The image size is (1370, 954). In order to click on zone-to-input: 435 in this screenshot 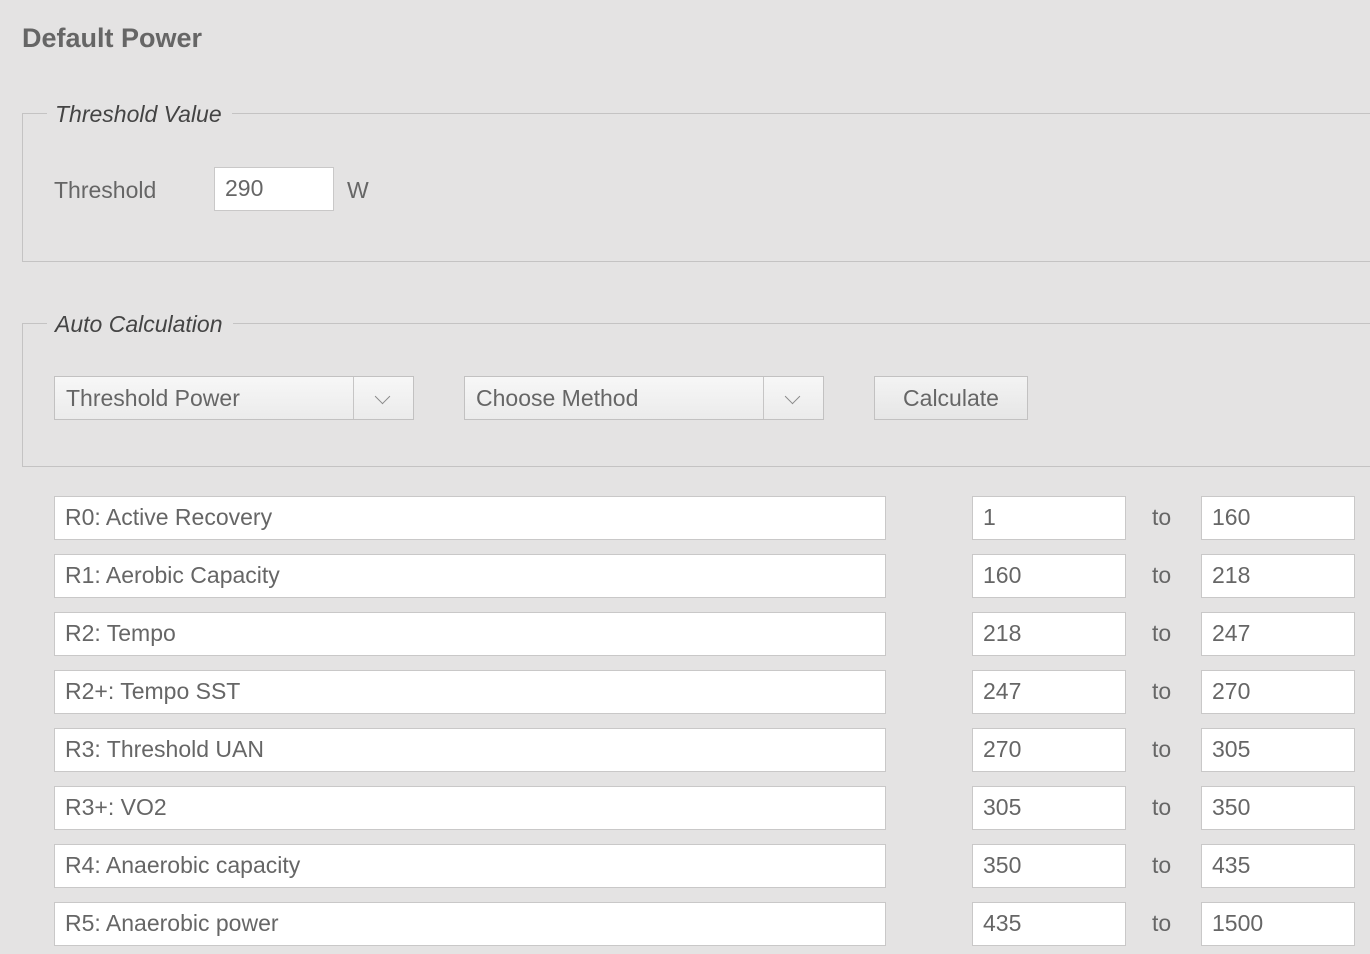, I will do `click(1278, 866)`.